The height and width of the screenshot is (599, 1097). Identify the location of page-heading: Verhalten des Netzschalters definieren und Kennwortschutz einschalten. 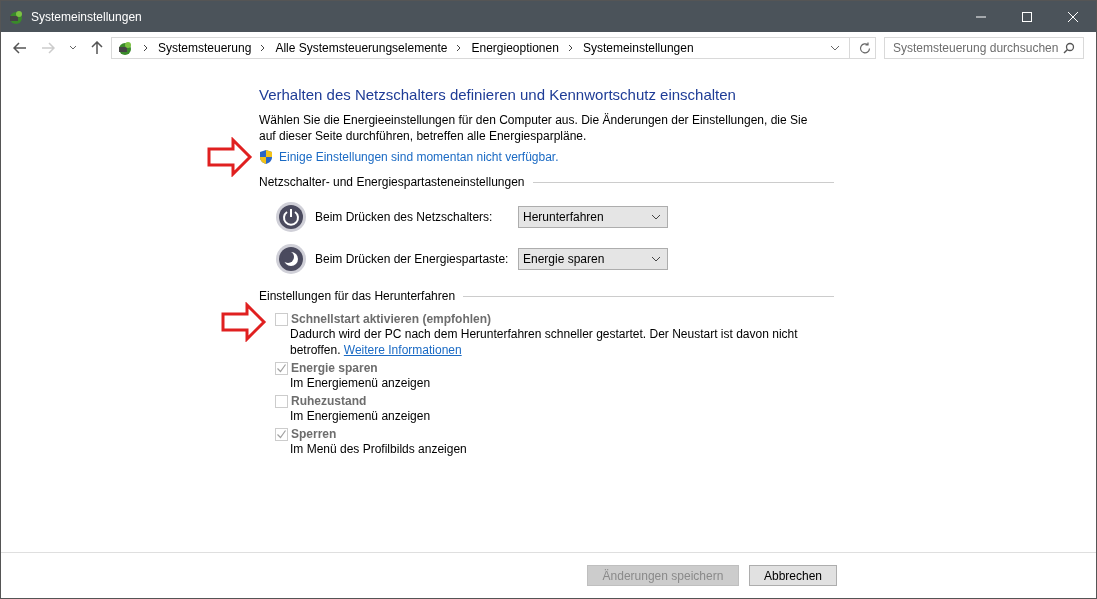
(498, 94).